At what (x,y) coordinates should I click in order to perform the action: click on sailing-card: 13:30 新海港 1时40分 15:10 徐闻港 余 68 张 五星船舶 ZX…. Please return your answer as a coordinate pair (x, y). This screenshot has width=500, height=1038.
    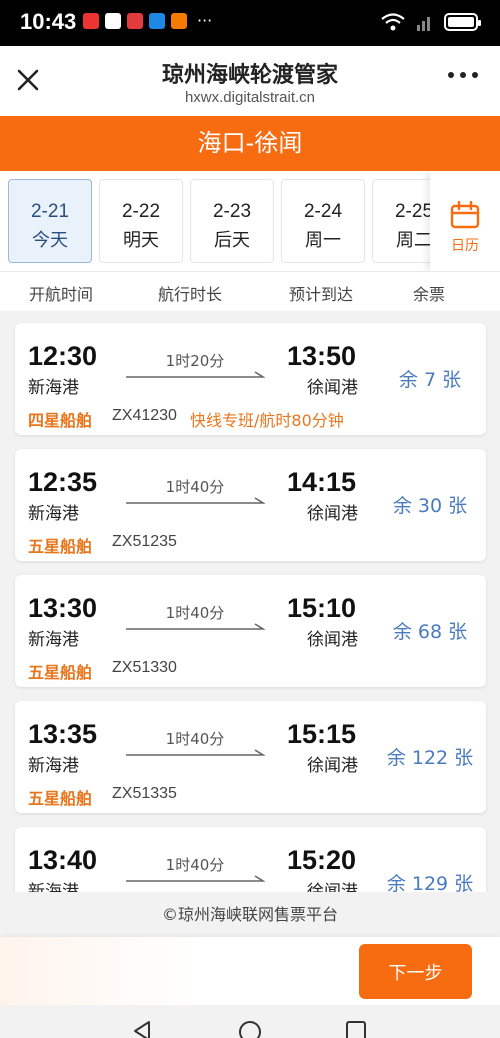
    Looking at the image, I should click on (250, 631).